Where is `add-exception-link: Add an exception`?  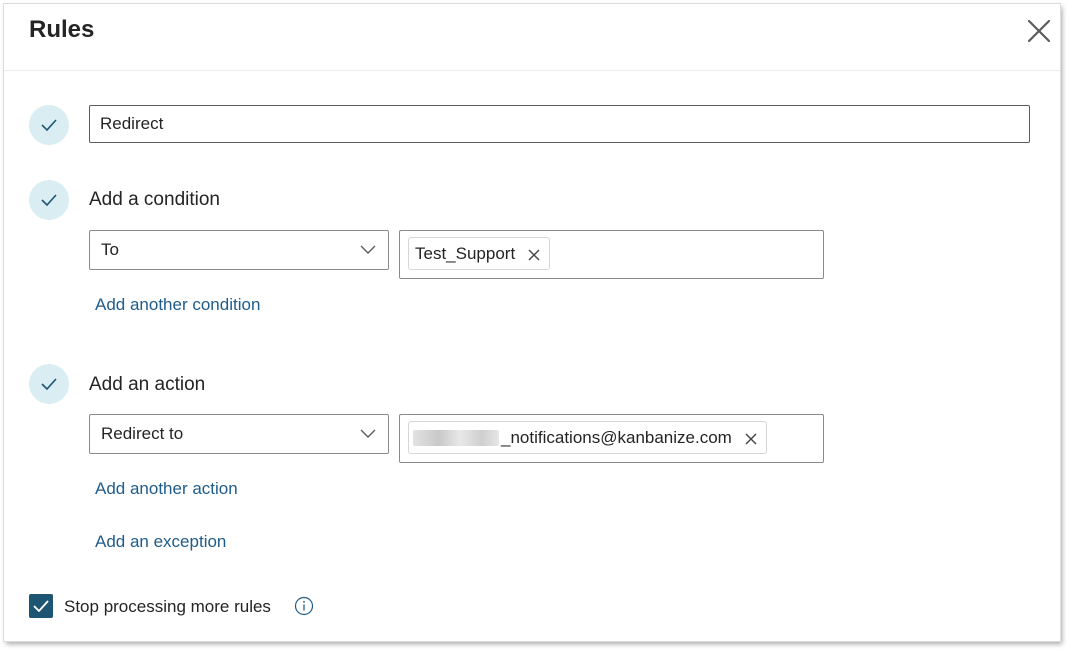
add-exception-link: Add an exception is located at coordinates (160, 542).